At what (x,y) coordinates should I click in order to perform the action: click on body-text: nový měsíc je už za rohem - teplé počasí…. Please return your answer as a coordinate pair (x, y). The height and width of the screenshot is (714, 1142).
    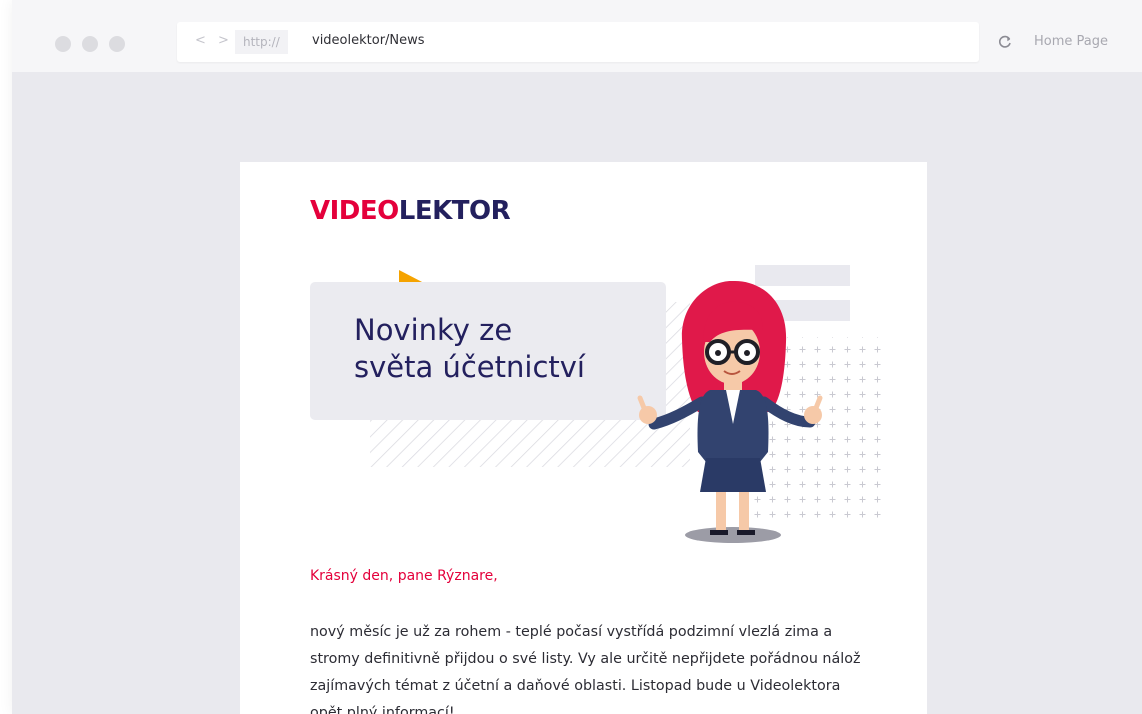
    Looking at the image, I should click on (585, 669).